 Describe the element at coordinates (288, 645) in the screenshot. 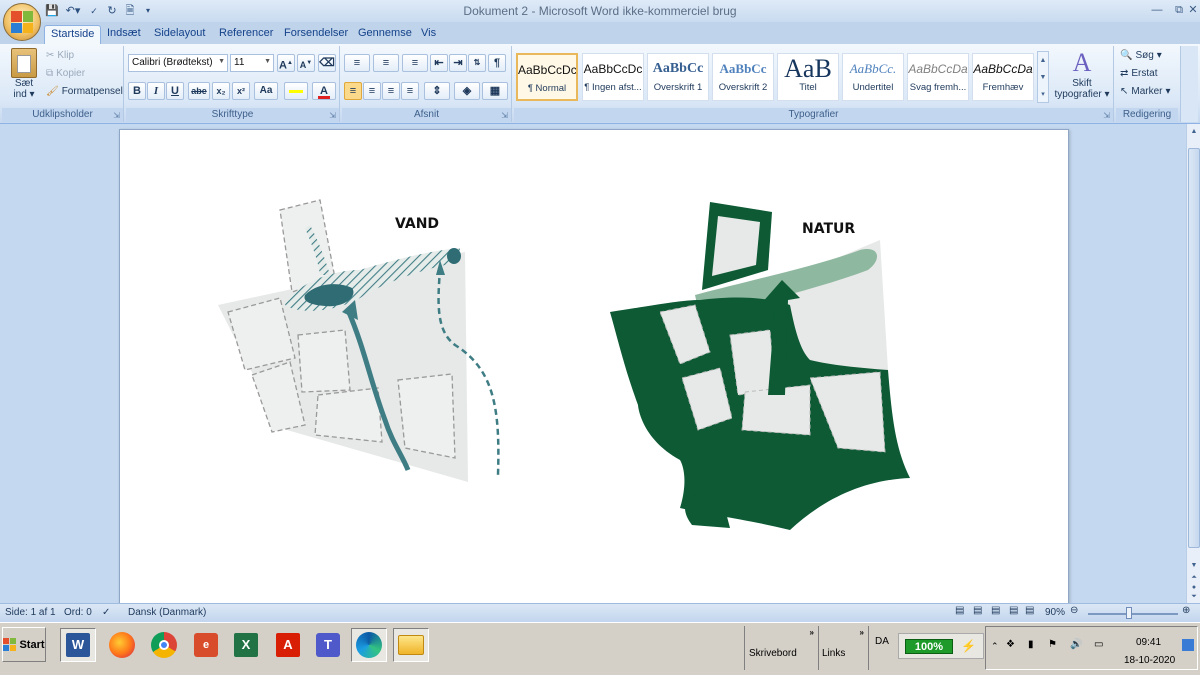

I see `acrobat-icon: A` at that location.